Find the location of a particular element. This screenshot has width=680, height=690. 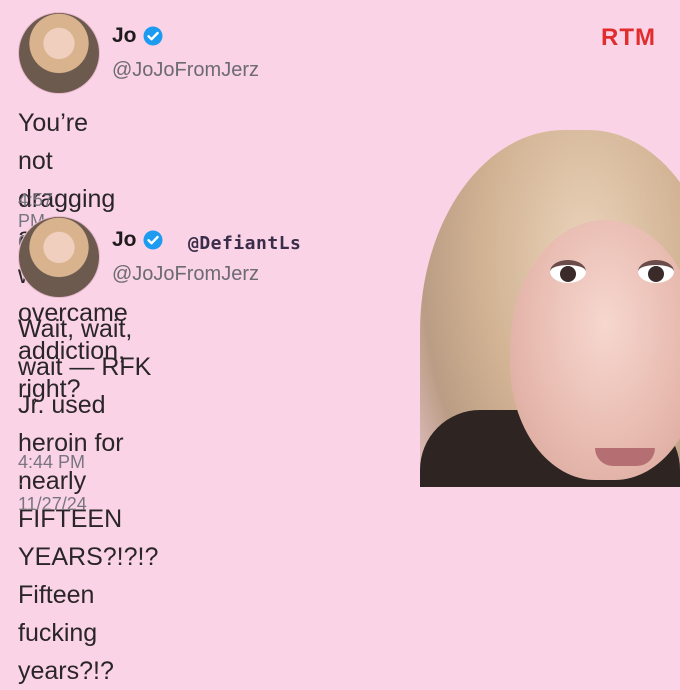

photo-eye-right is located at coordinates (656, 271).